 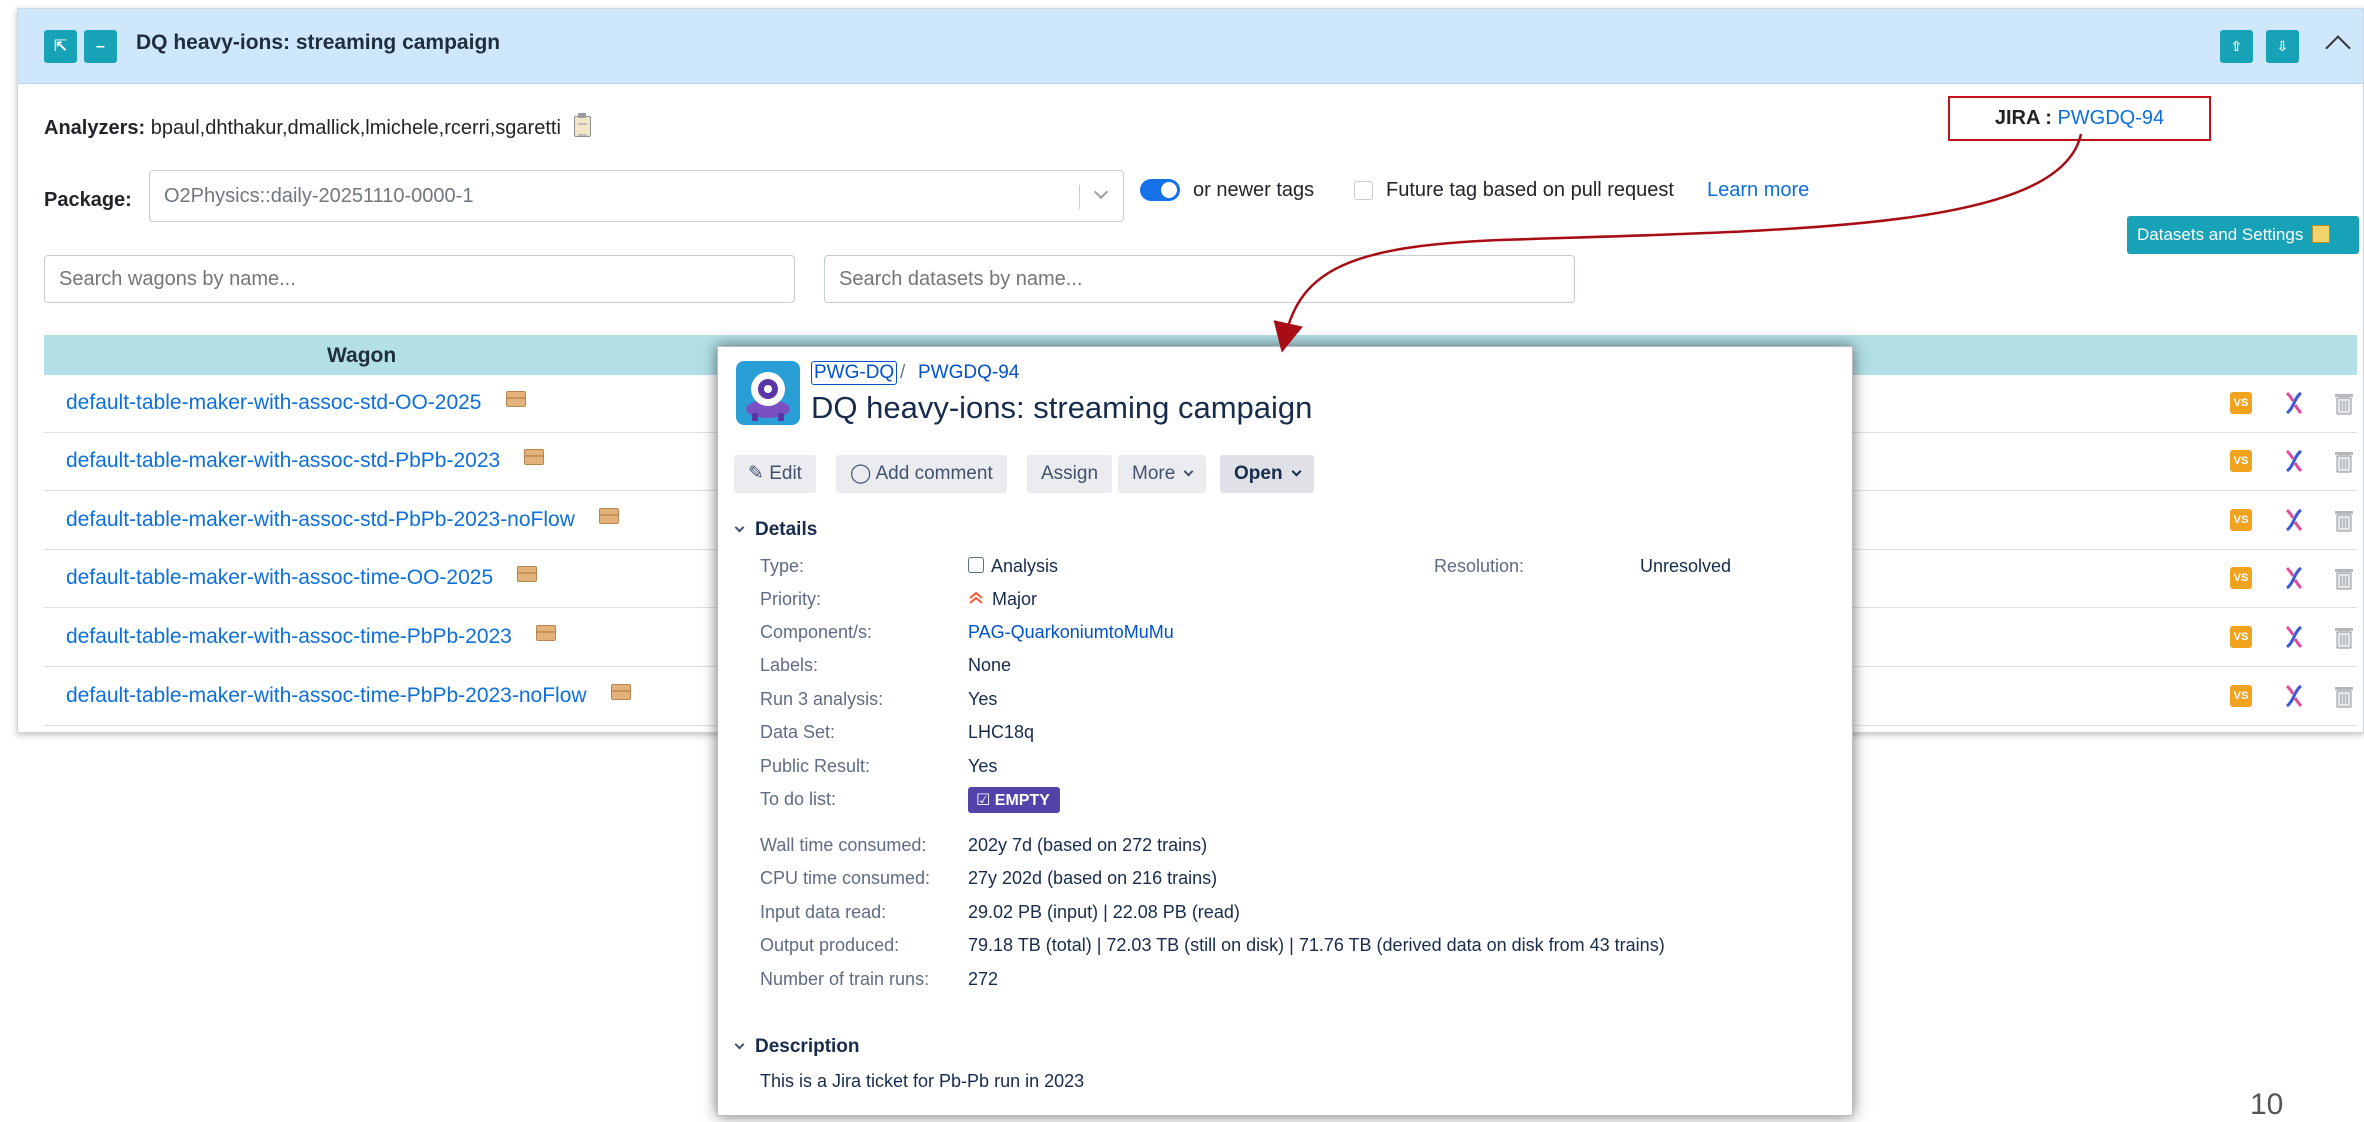 I want to click on todo-value: ☑ EMPTY, so click(x=1014, y=800).